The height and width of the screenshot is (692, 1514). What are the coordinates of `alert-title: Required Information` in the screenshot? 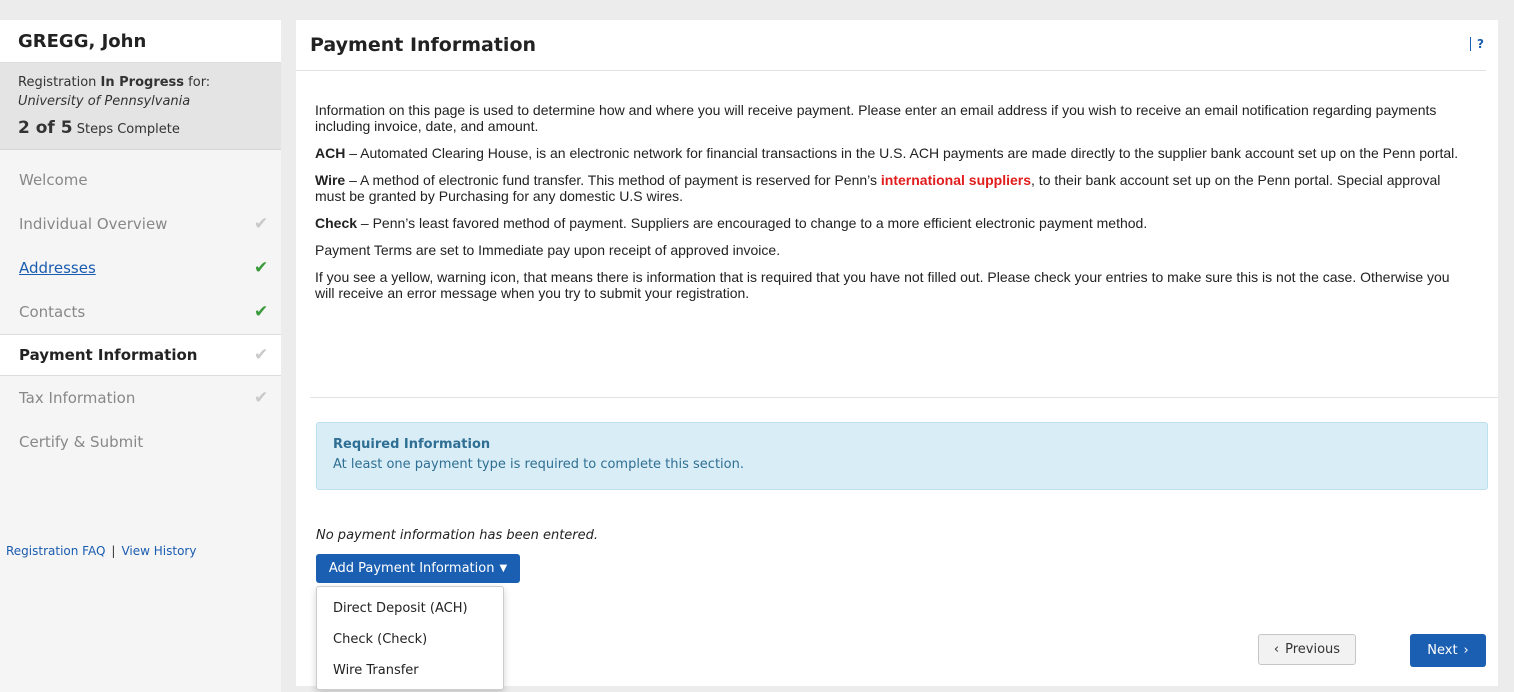 It's located at (412, 444).